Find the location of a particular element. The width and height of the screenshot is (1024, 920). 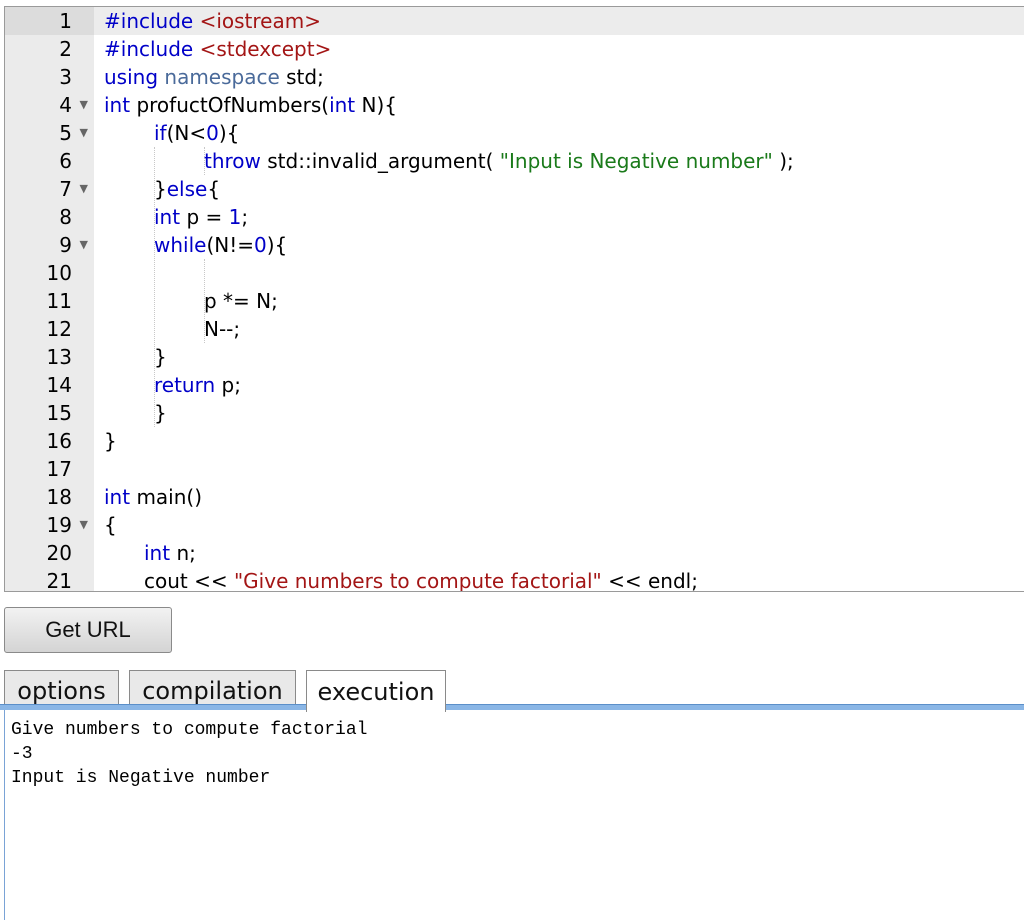

line-number-text: 8 is located at coordinates (65, 217).